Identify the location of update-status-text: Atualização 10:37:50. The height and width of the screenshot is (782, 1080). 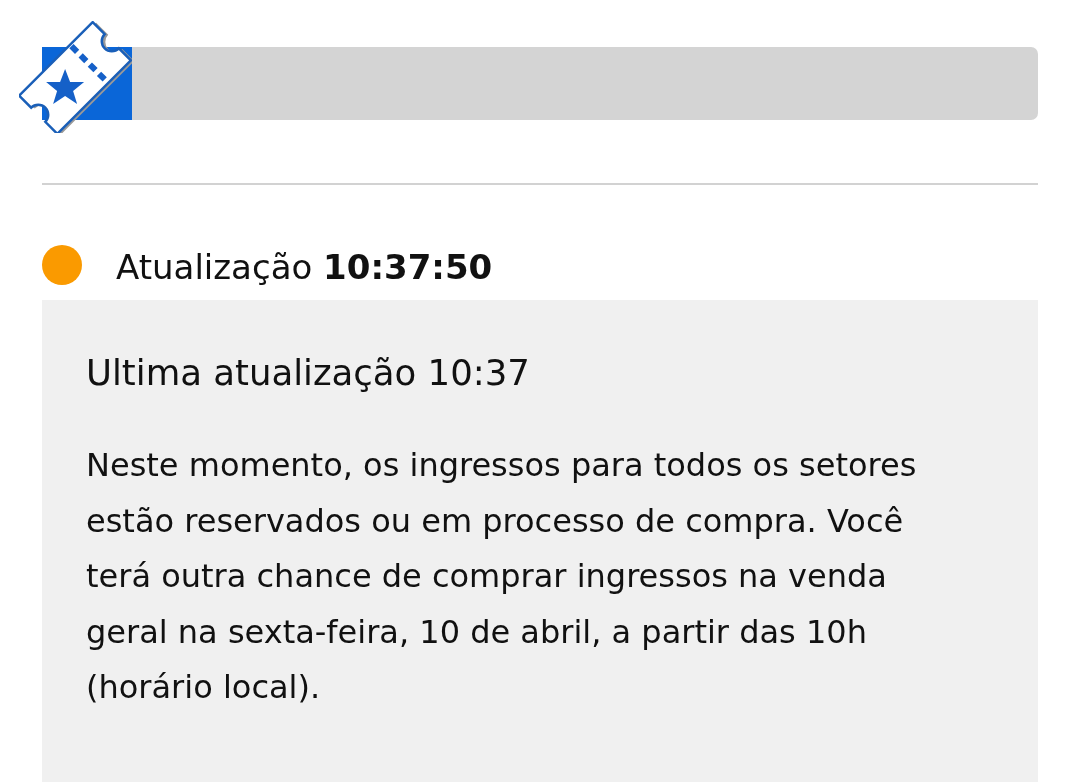
(304, 267).